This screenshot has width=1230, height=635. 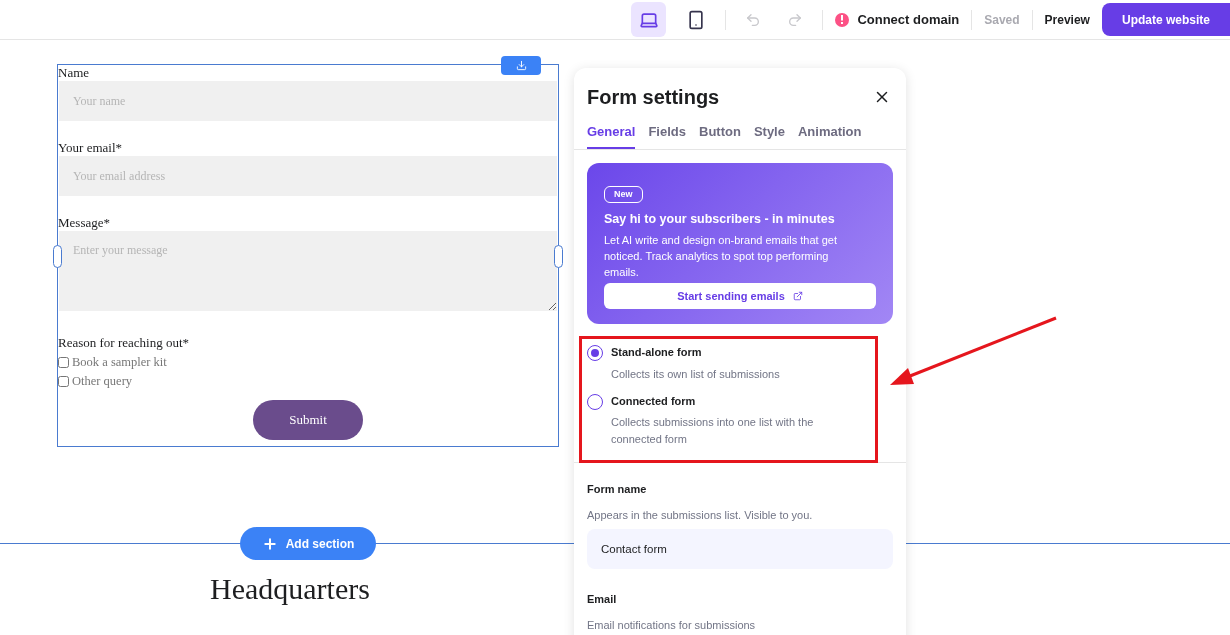 What do you see at coordinates (653, 97) in the screenshot?
I see `panel-title: Form settings` at bounding box center [653, 97].